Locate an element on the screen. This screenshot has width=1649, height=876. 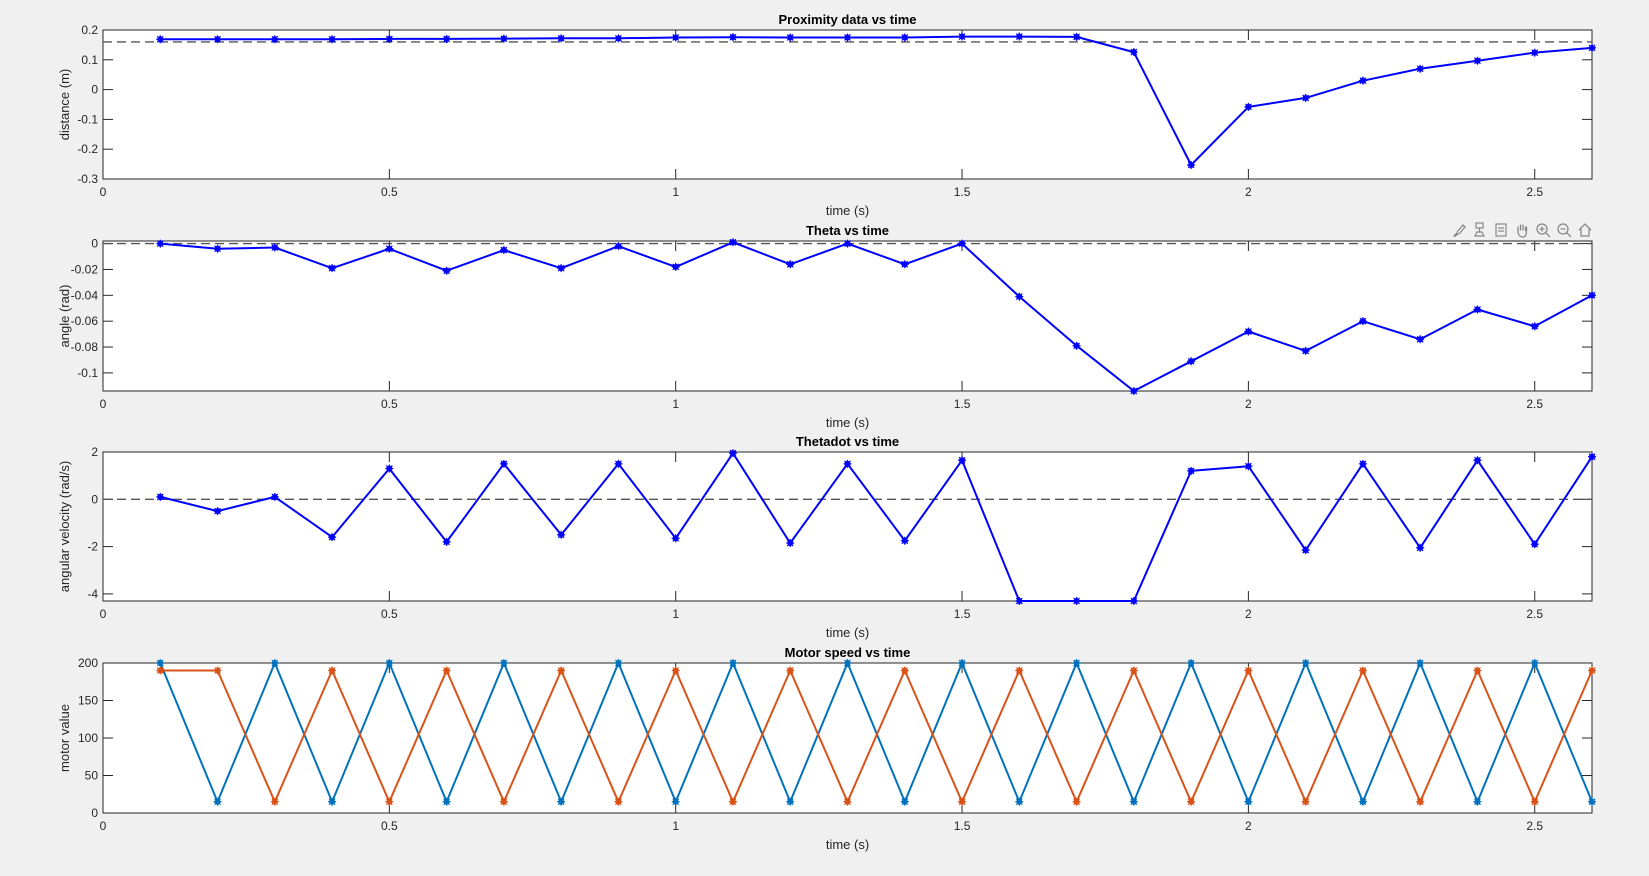
y-tick-label: -4 is located at coordinates (92, 594).